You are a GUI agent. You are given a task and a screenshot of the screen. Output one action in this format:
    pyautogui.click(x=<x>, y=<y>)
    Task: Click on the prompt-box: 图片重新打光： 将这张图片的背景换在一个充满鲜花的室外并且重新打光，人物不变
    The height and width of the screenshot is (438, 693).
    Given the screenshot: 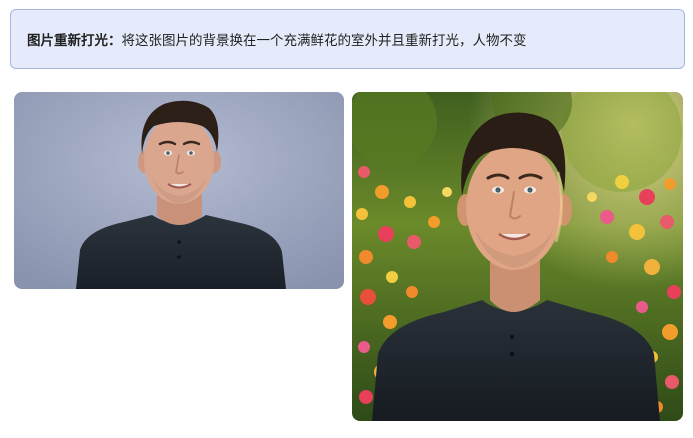 What is the action you would take?
    pyautogui.click(x=347, y=39)
    